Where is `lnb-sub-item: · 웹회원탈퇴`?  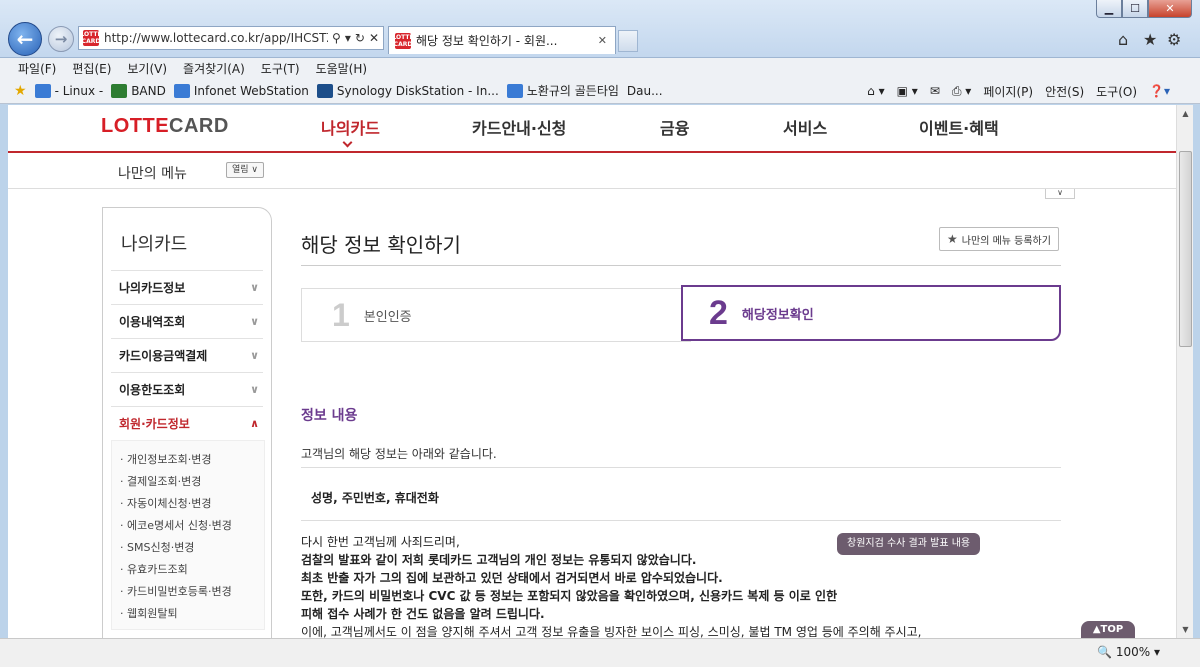 lnb-sub-item: · 웹회원탈퇴 is located at coordinates (149, 613).